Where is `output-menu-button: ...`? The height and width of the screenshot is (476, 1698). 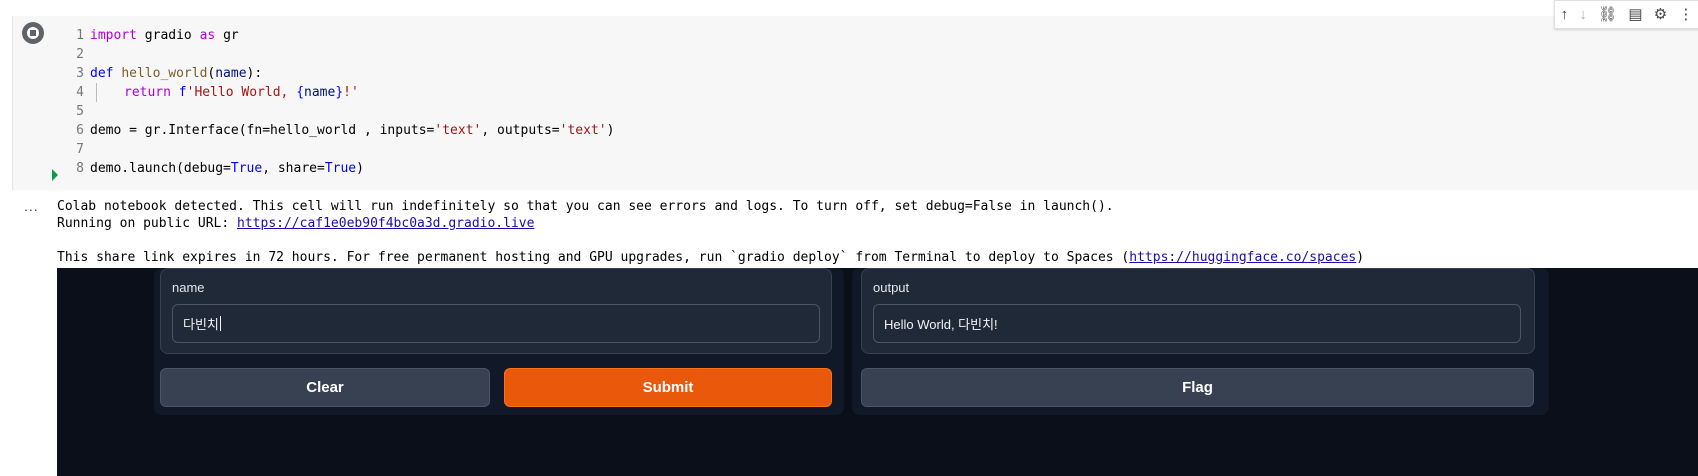
output-menu-button: ... is located at coordinates (31, 206).